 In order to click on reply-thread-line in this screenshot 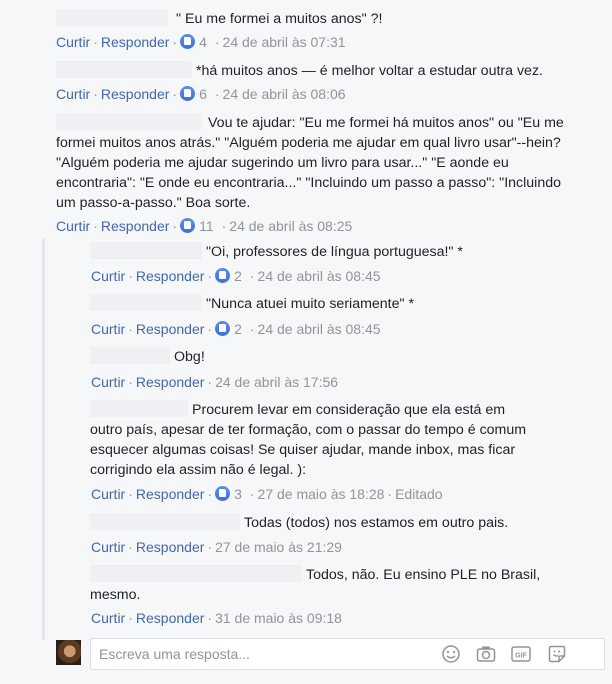, I will do `click(43, 439)`.